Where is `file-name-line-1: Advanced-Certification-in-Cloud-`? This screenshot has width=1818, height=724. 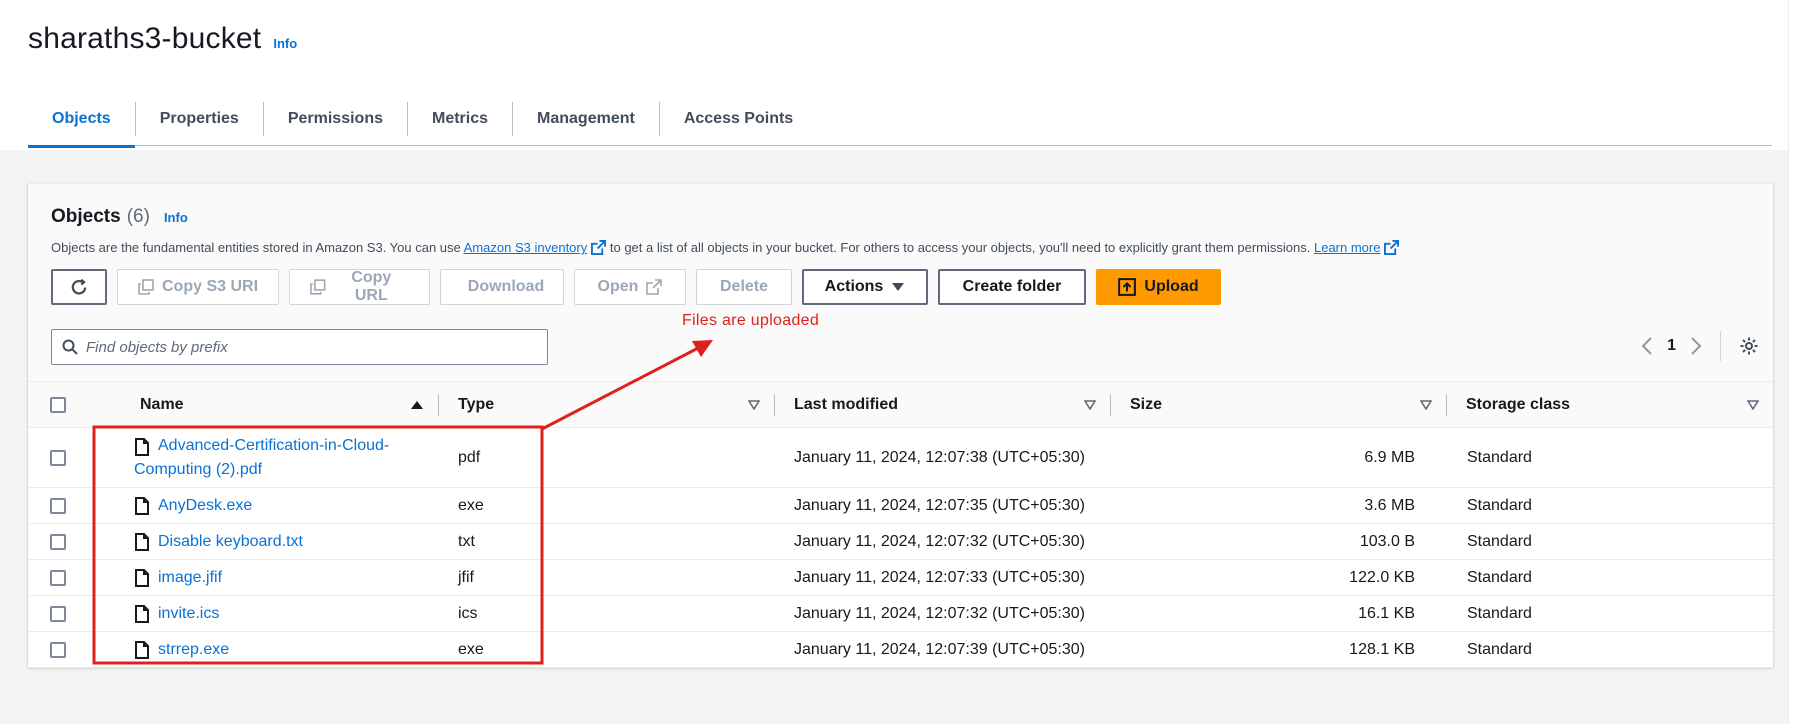
file-name-line-1: Advanced-Certification-in-Cloud- is located at coordinates (273, 445).